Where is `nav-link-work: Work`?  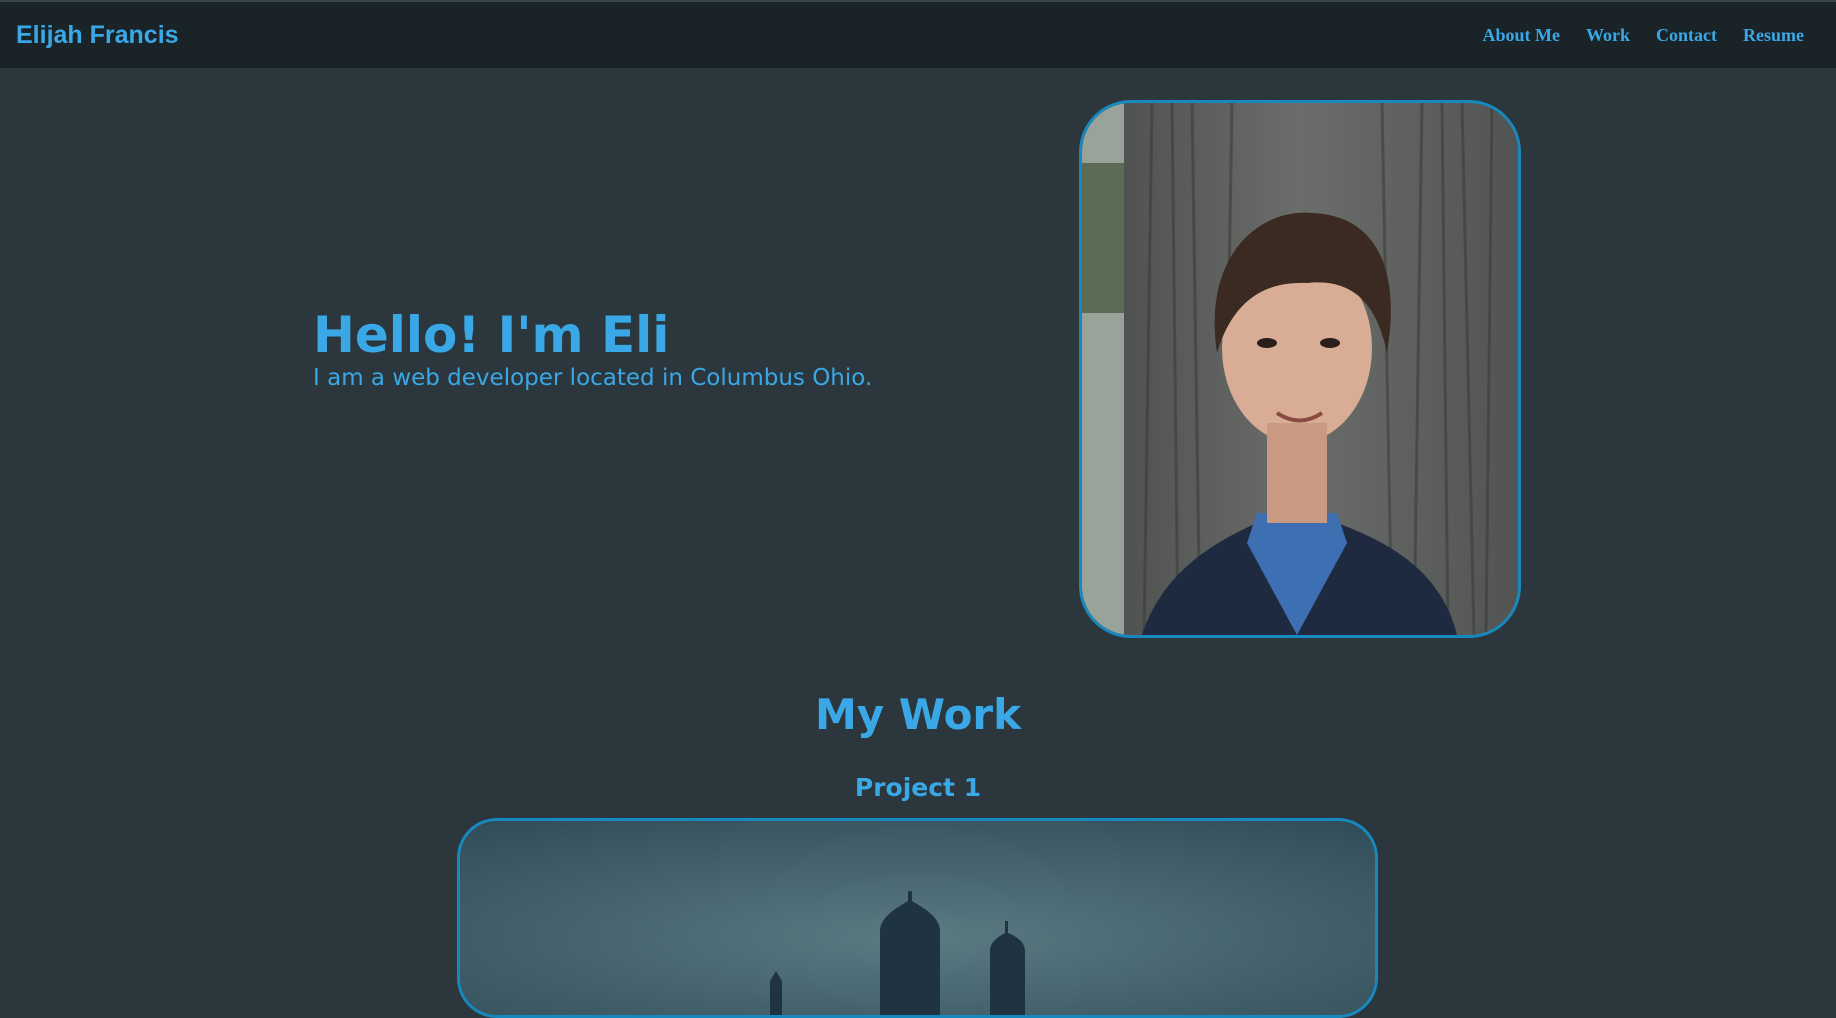 nav-link-work: Work is located at coordinates (1608, 35).